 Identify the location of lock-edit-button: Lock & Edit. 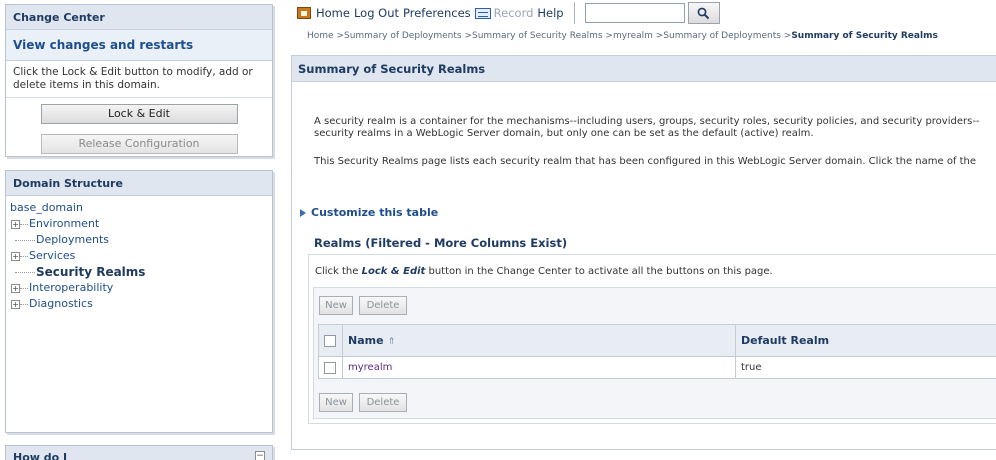
(139, 114).